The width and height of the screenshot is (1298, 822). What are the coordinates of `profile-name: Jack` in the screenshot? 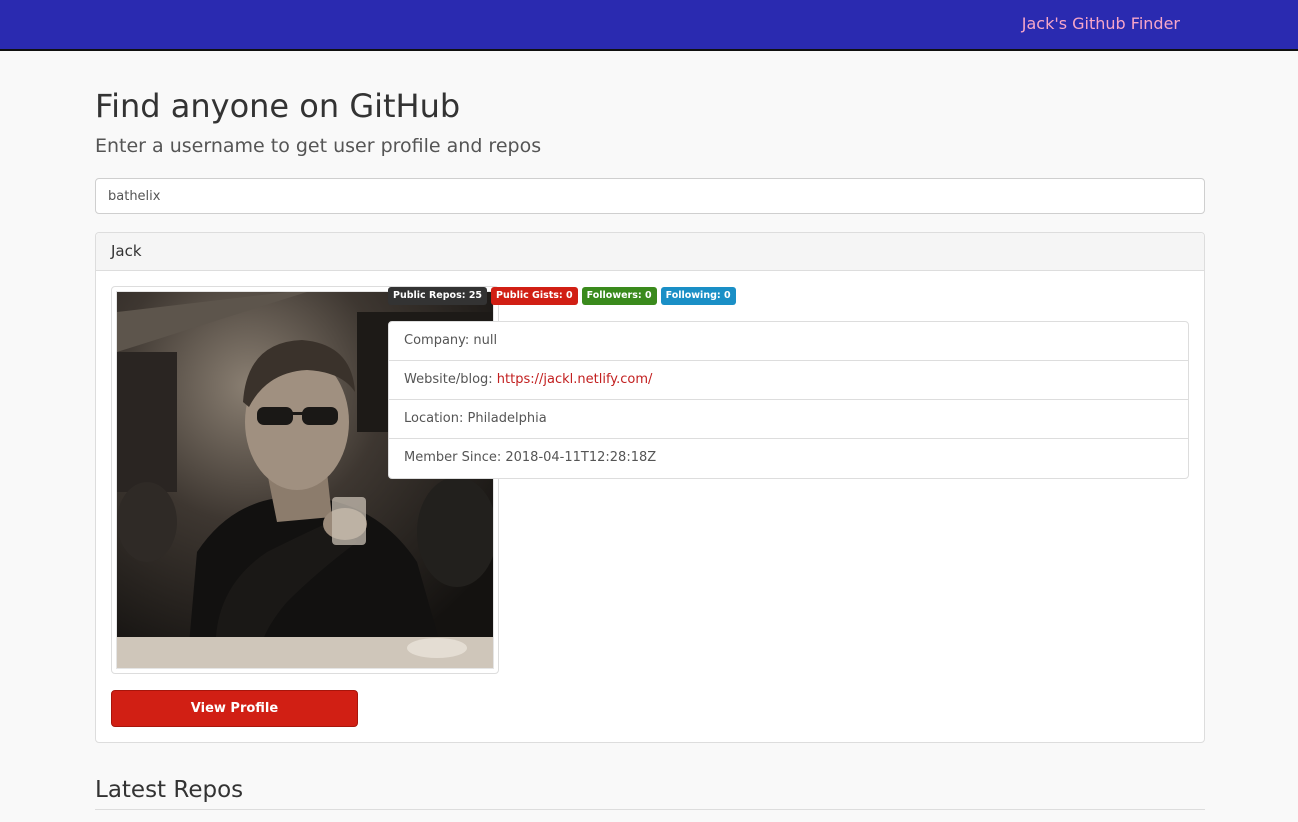 It's located at (650, 252).